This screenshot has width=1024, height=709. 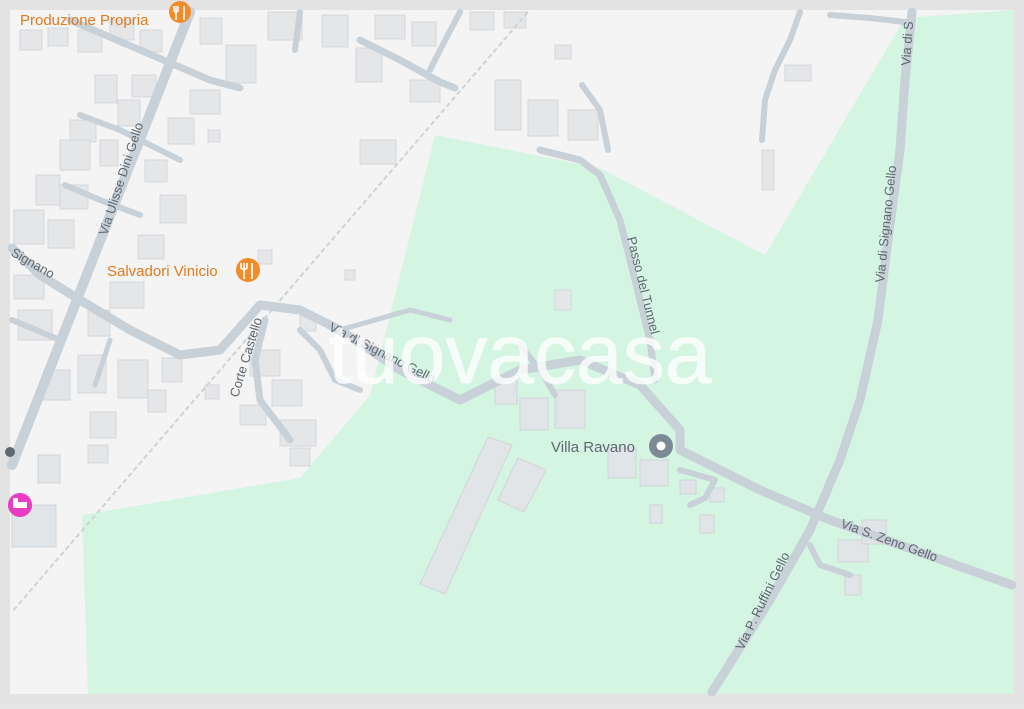 What do you see at coordinates (84, 20) in the screenshot?
I see `poi-label-produzione-propria: Produzione Propria` at bounding box center [84, 20].